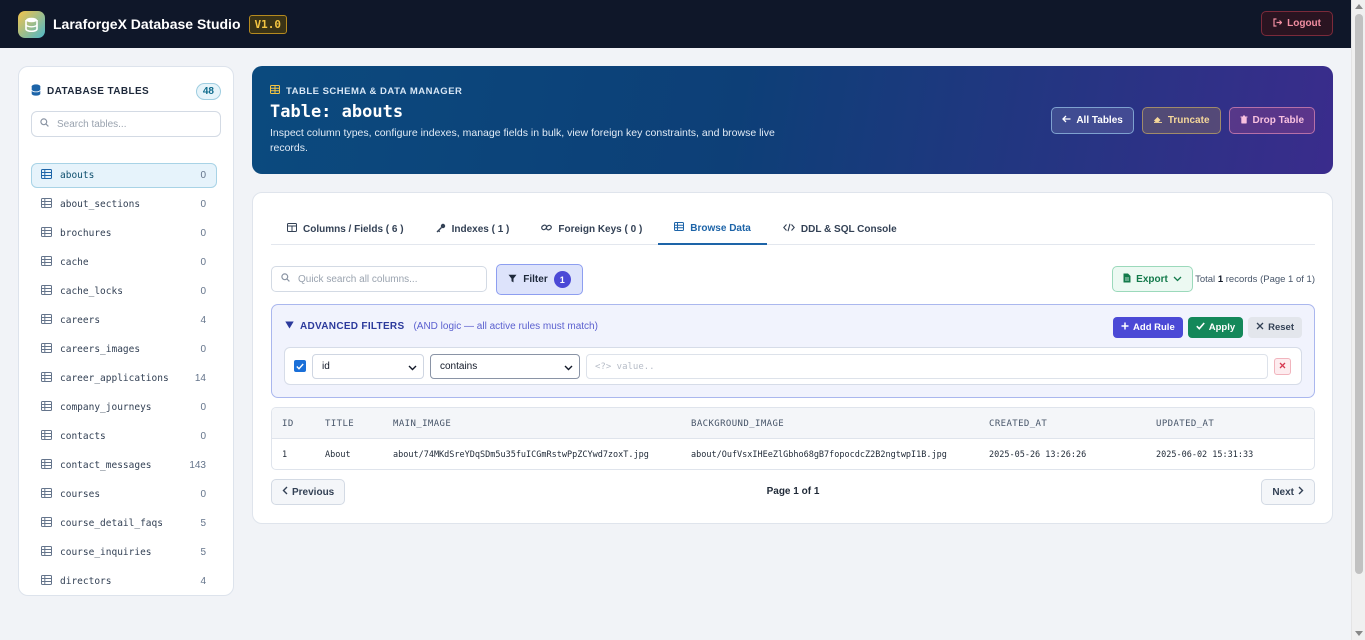  Describe the element at coordinates (1359, 6) in the screenshot. I see `scroll-up-arrow-icon` at that location.